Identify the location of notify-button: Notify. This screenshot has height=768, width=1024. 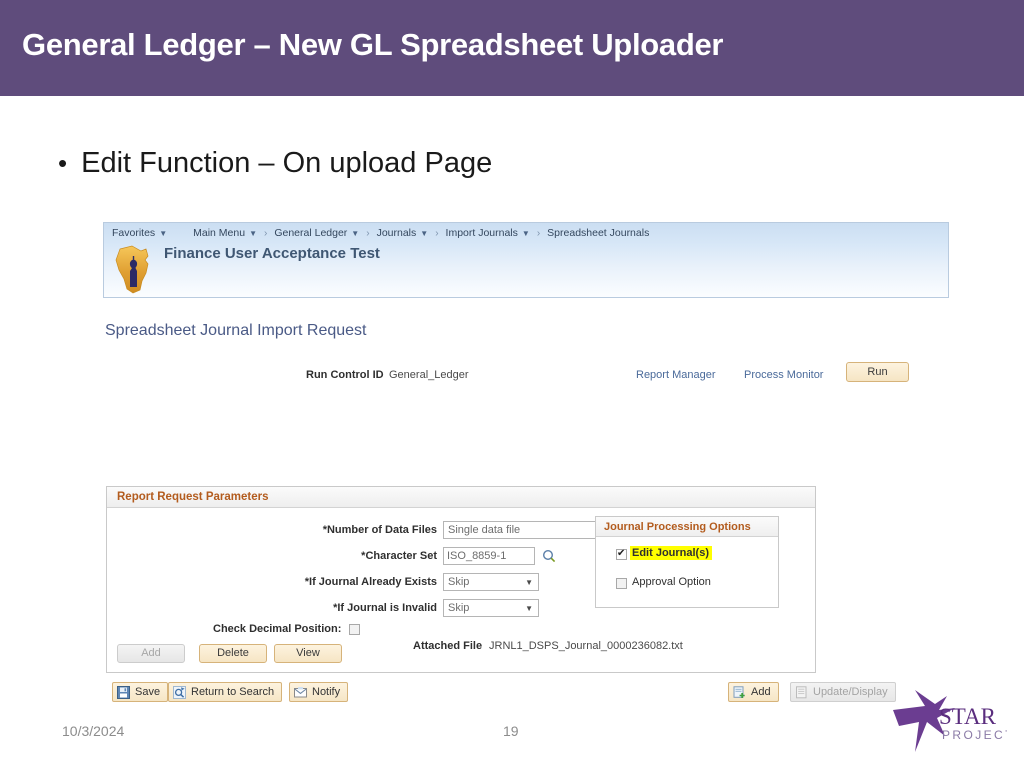
(319, 692).